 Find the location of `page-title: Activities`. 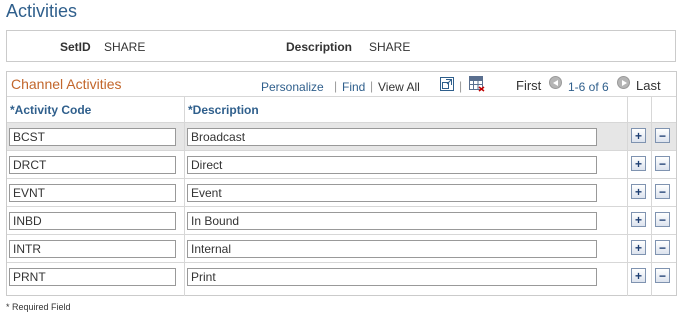

page-title: Activities is located at coordinates (42, 11).